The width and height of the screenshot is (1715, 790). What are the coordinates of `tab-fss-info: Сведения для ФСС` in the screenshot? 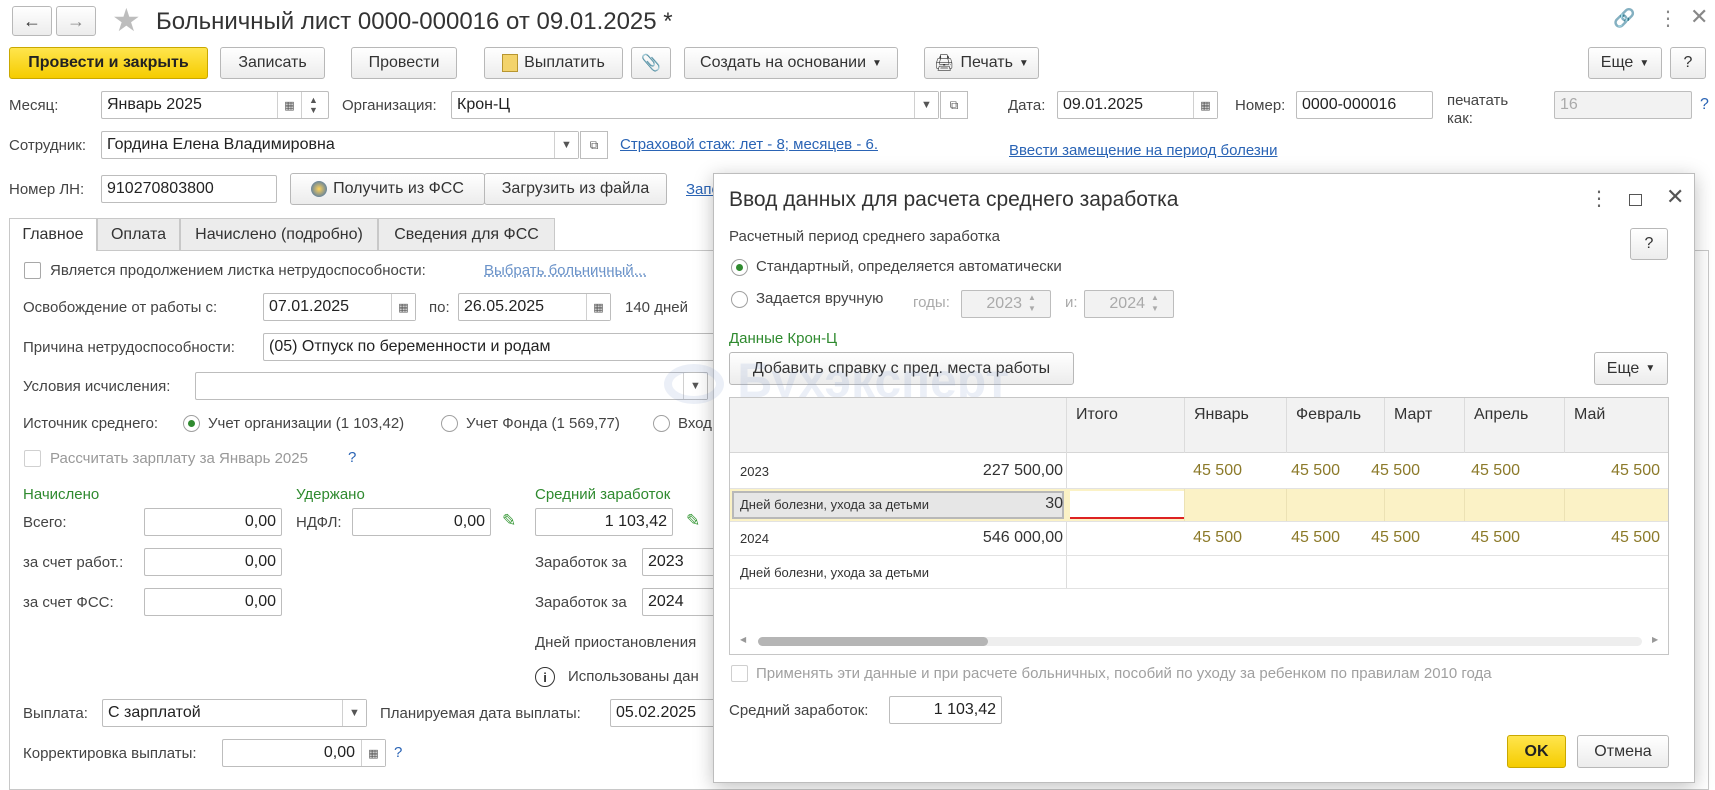 It's located at (466, 234).